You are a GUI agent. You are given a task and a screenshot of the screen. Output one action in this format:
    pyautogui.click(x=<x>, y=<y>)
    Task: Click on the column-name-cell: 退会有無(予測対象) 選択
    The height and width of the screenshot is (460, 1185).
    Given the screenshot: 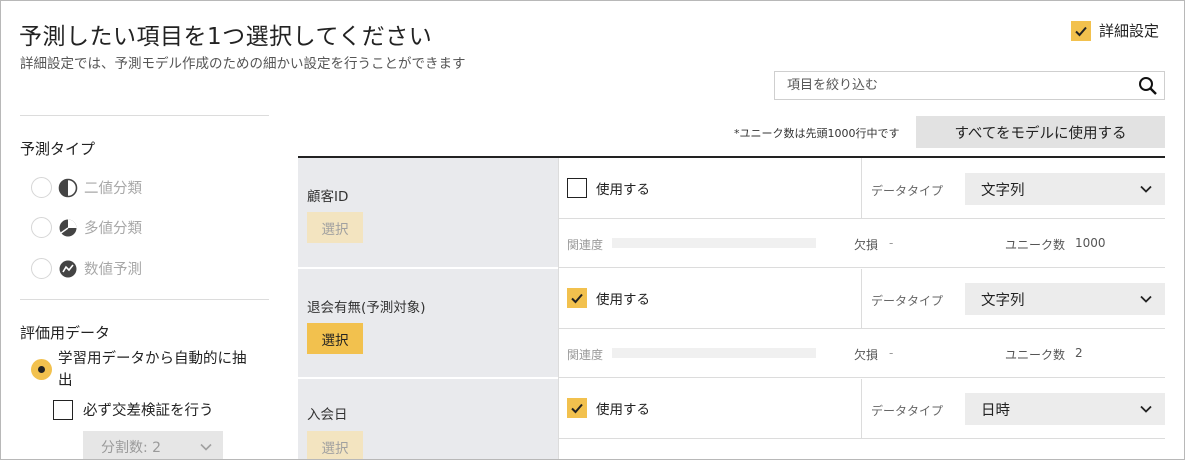 What is the action you would take?
    pyautogui.click(x=428, y=323)
    